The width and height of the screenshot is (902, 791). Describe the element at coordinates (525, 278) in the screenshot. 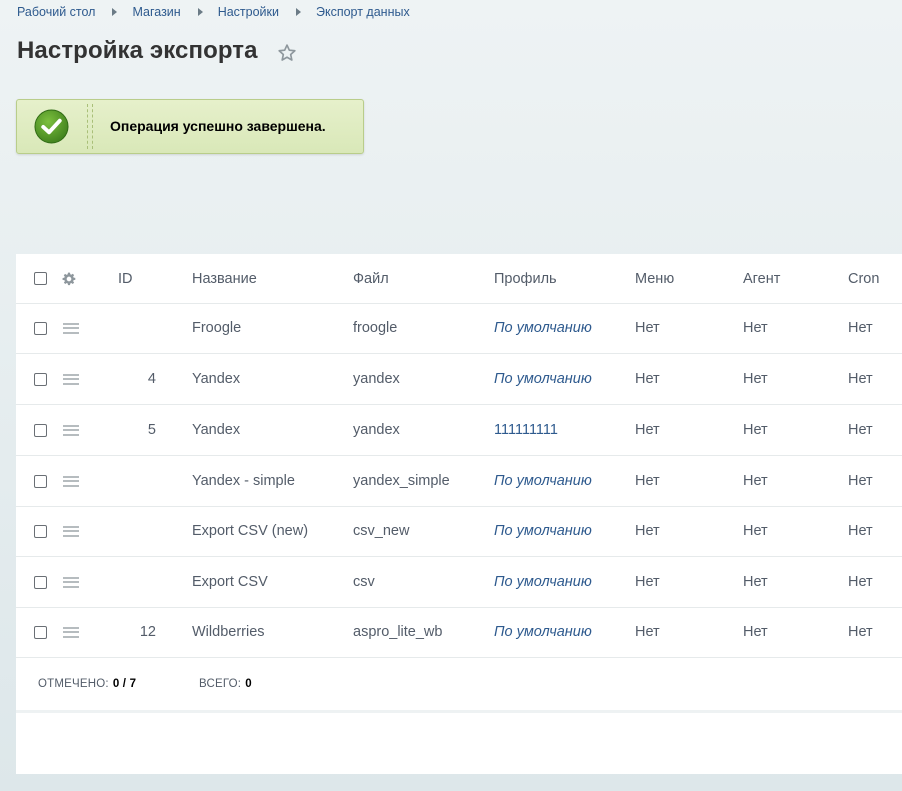

I see `column-header-profile: Профиль` at that location.